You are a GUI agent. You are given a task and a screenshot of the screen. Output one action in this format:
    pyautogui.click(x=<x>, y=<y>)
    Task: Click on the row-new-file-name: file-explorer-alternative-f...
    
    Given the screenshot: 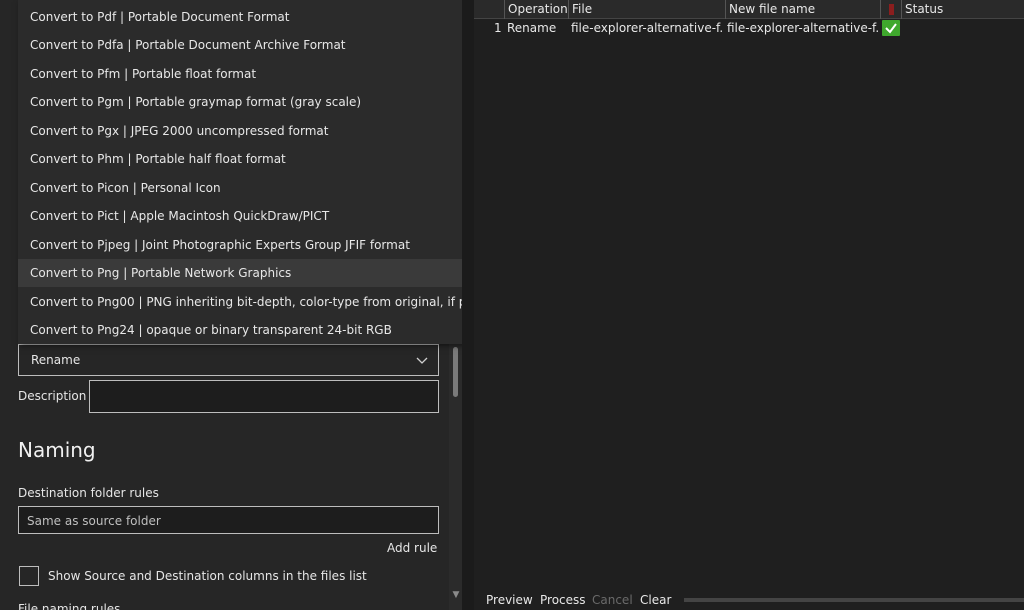 What is the action you would take?
    pyautogui.click(x=803, y=28)
    